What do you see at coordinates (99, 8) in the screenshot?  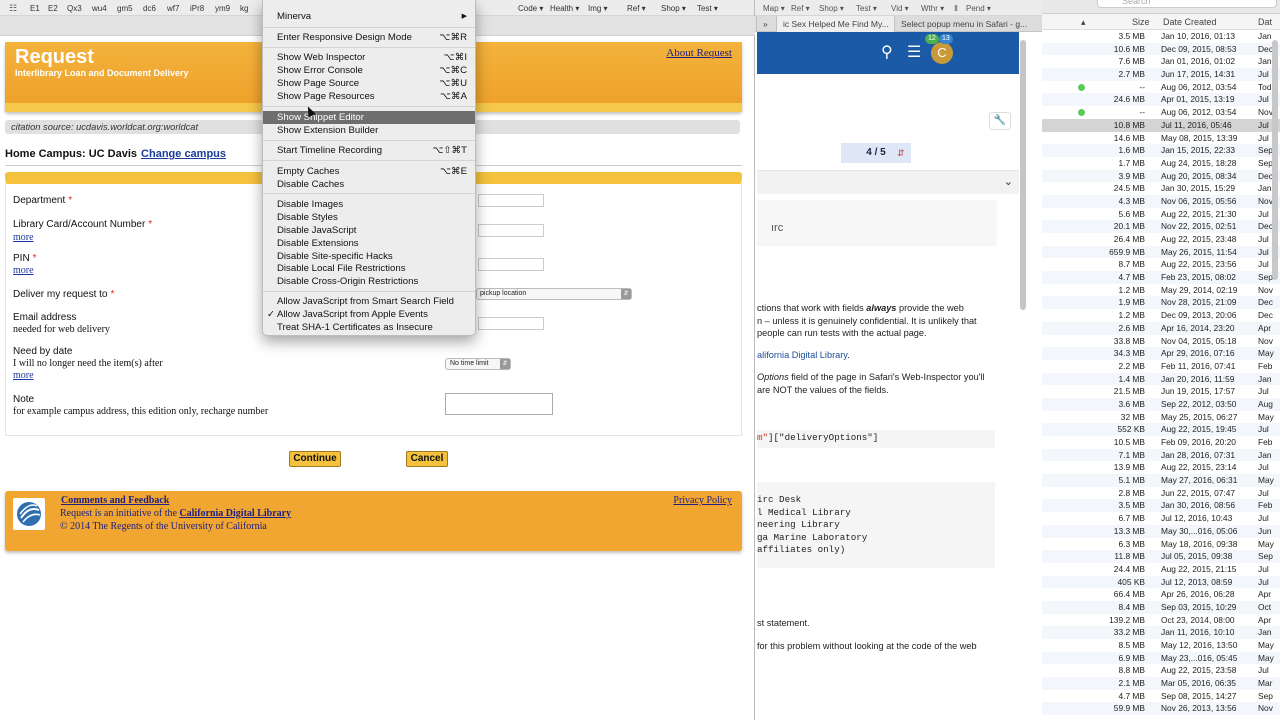 I see `bookmark-item: wu4` at bounding box center [99, 8].